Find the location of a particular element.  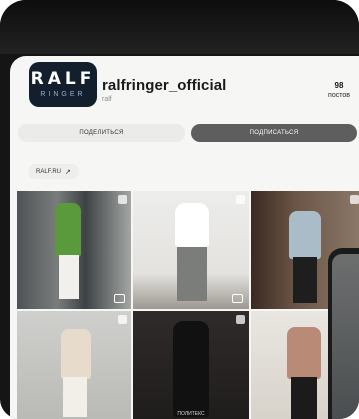

secondary-device-frame is located at coordinates (343, 333).